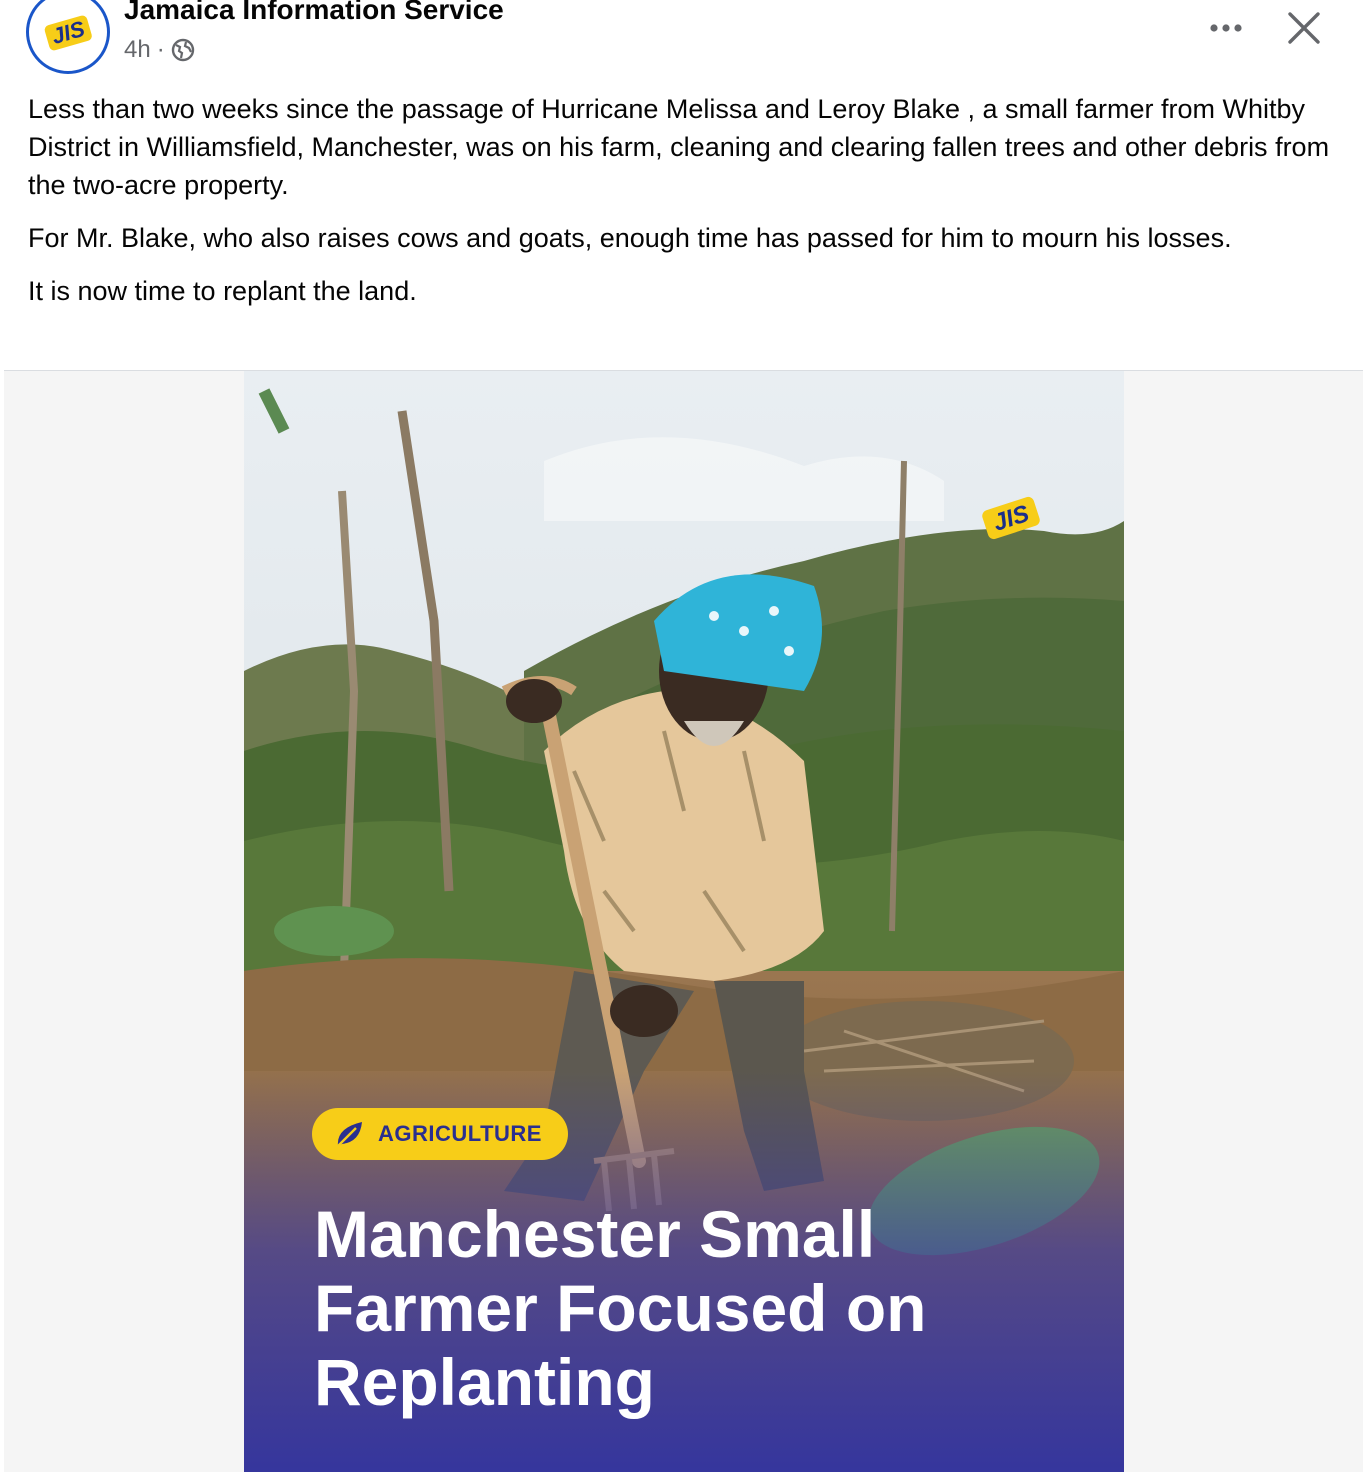  I want to click on post-timestamp: 4h, so click(137, 50).